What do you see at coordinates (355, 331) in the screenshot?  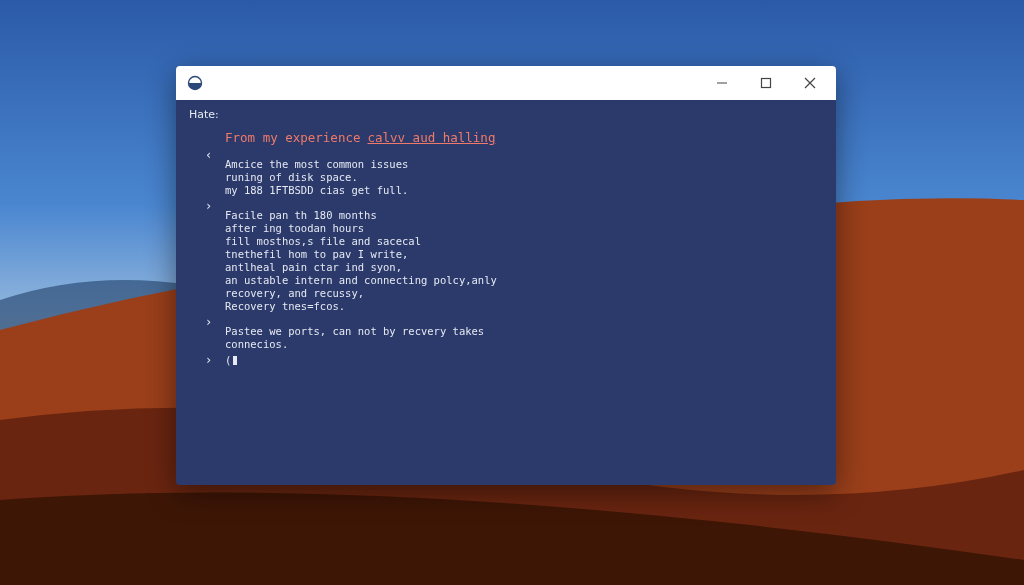 I see `output-line: Pastee we ports, can not by recvery takes` at bounding box center [355, 331].